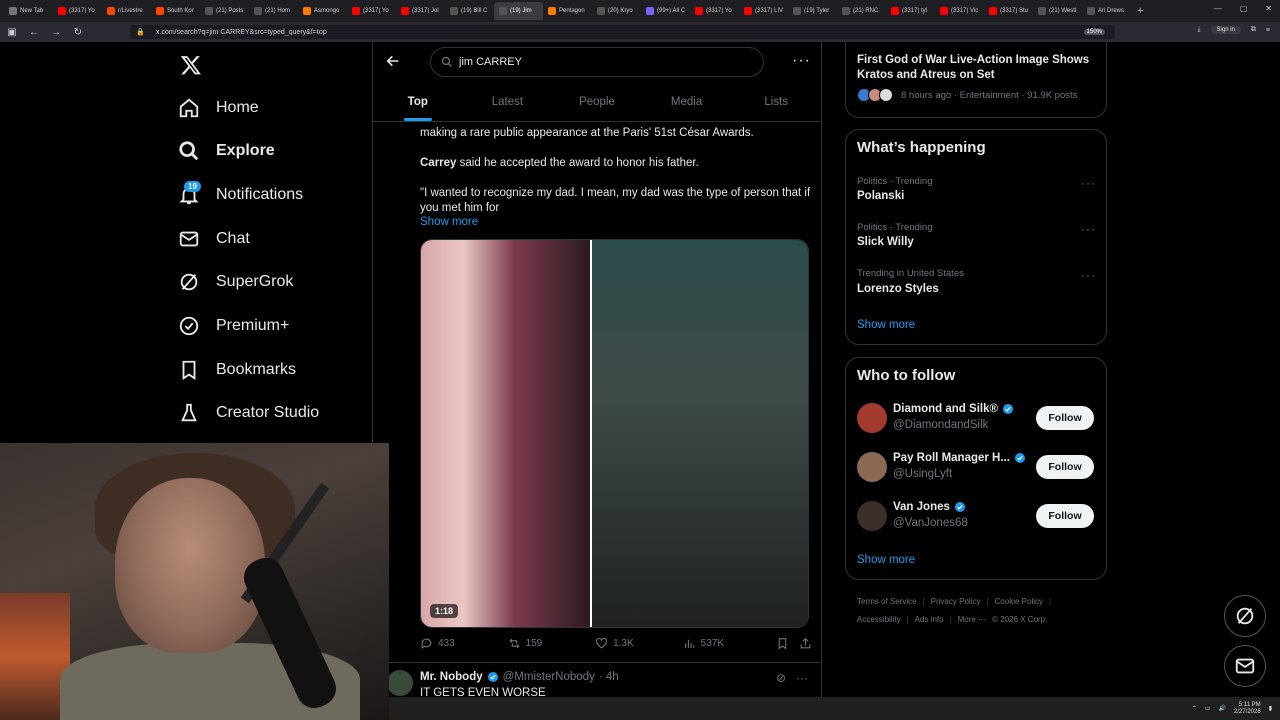 This screenshot has height=720, width=1280. Describe the element at coordinates (451, 677) in the screenshot. I see `author-name: Mr. Nobody` at that location.